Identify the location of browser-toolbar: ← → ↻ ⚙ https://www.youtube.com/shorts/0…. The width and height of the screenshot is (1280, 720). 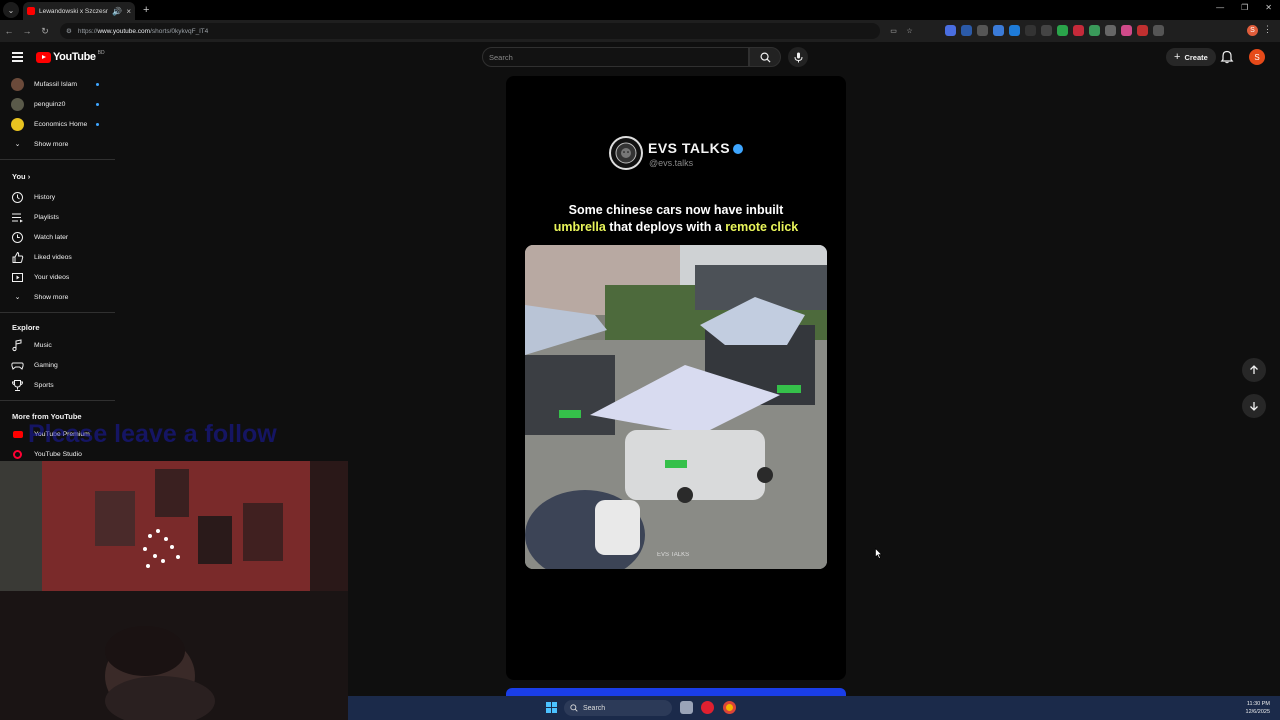
(640, 31).